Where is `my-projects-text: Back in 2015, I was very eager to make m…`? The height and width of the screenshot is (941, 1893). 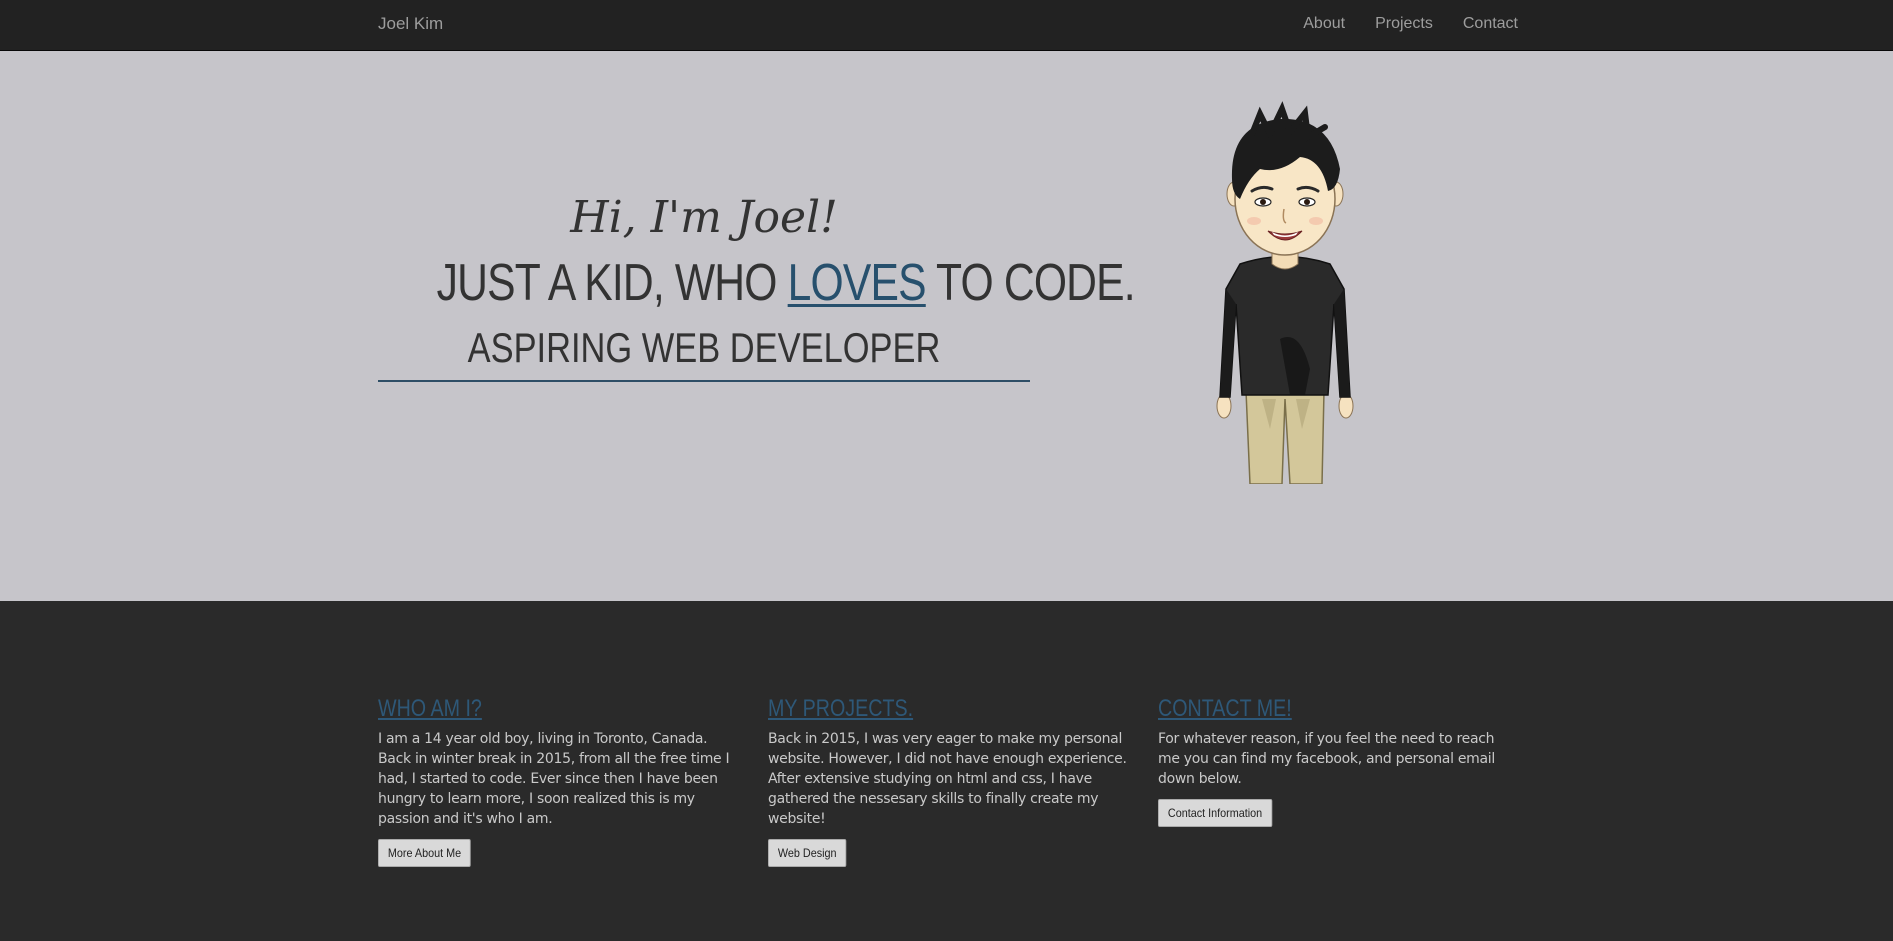
my-projects-text: Back in 2015, I was very eager to make m… is located at coordinates (947, 779).